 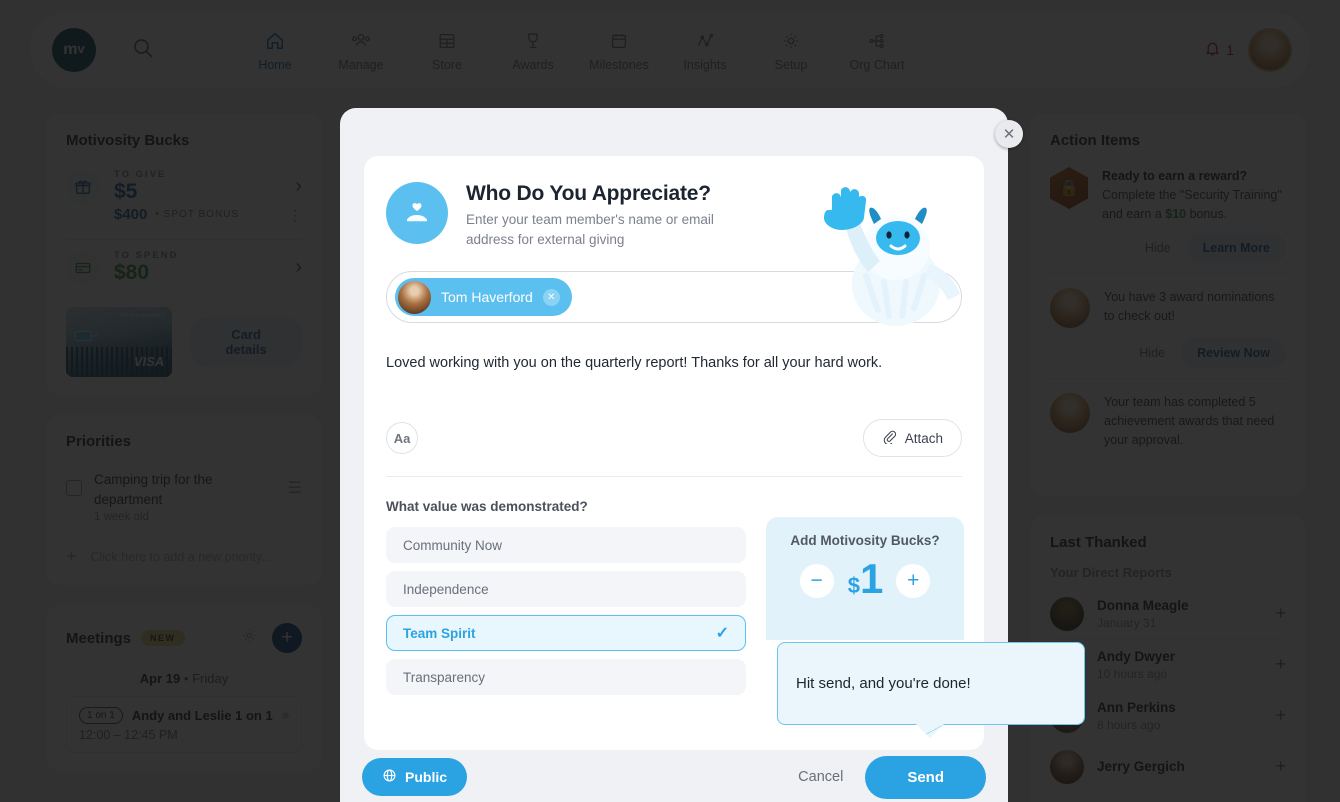 What do you see at coordinates (551, 297) in the screenshot?
I see `remove-chip-icon: ✕` at bounding box center [551, 297].